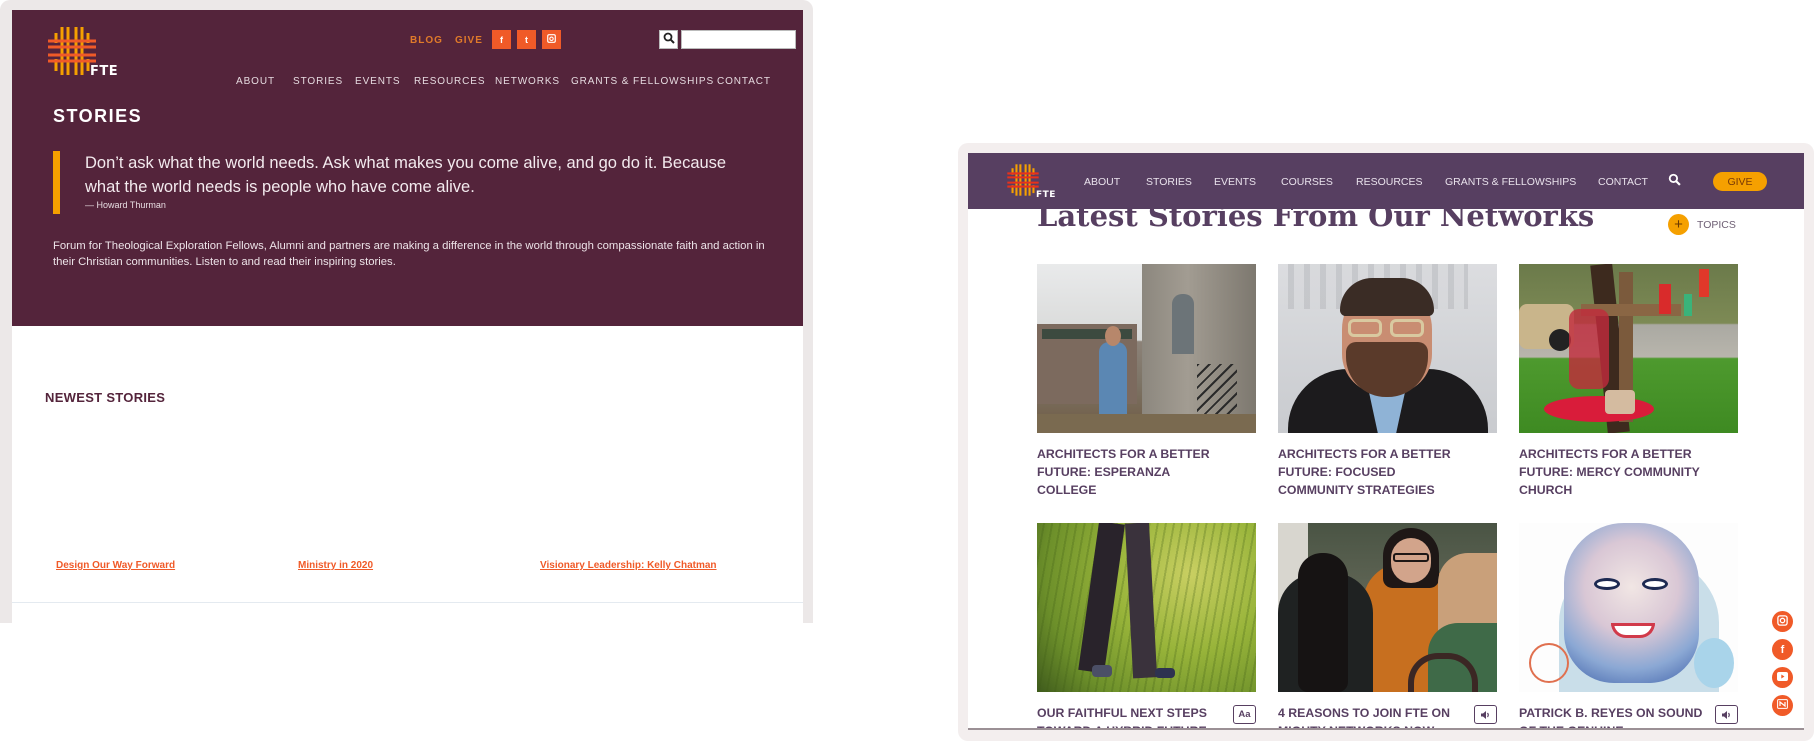  I want to click on story-title: PATRICK B. REYES ON SOUND OF THE GENUINE, so click(1616, 716).